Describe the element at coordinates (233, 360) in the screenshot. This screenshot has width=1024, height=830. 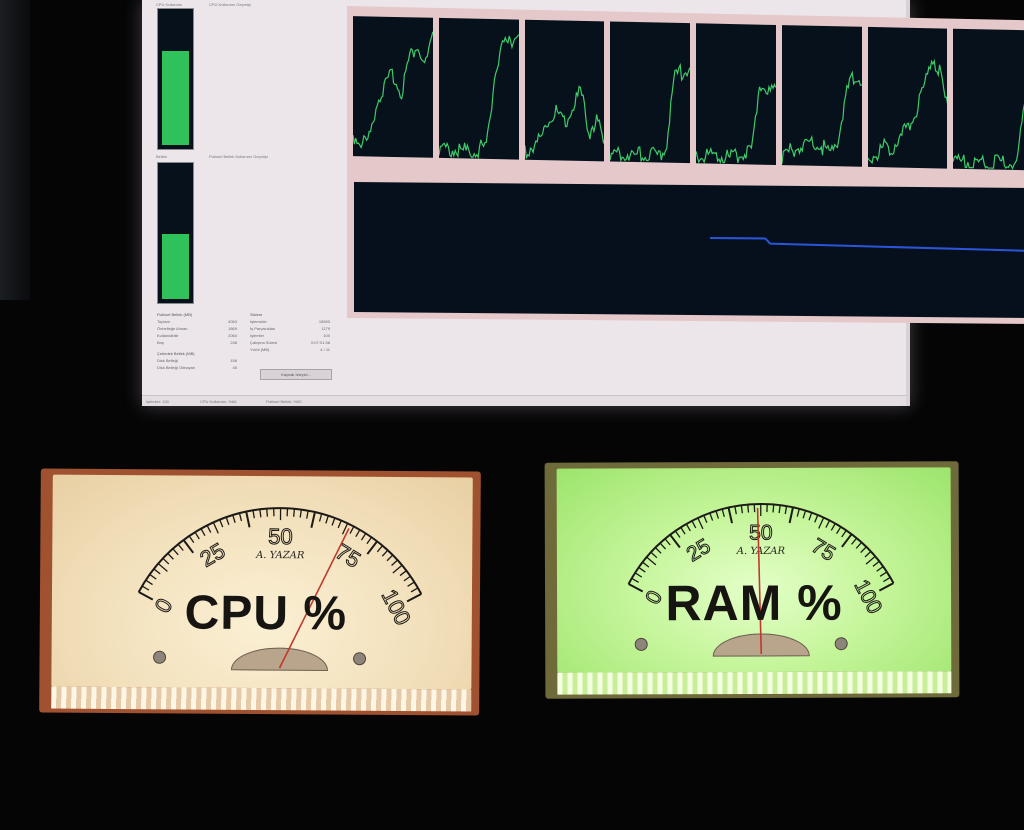
I see `kernel-memory-value: 156` at that location.